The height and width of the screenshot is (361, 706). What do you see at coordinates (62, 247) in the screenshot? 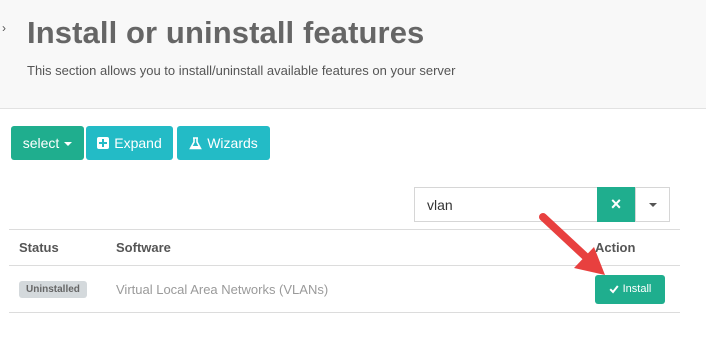
I see `column-header-status: Status` at bounding box center [62, 247].